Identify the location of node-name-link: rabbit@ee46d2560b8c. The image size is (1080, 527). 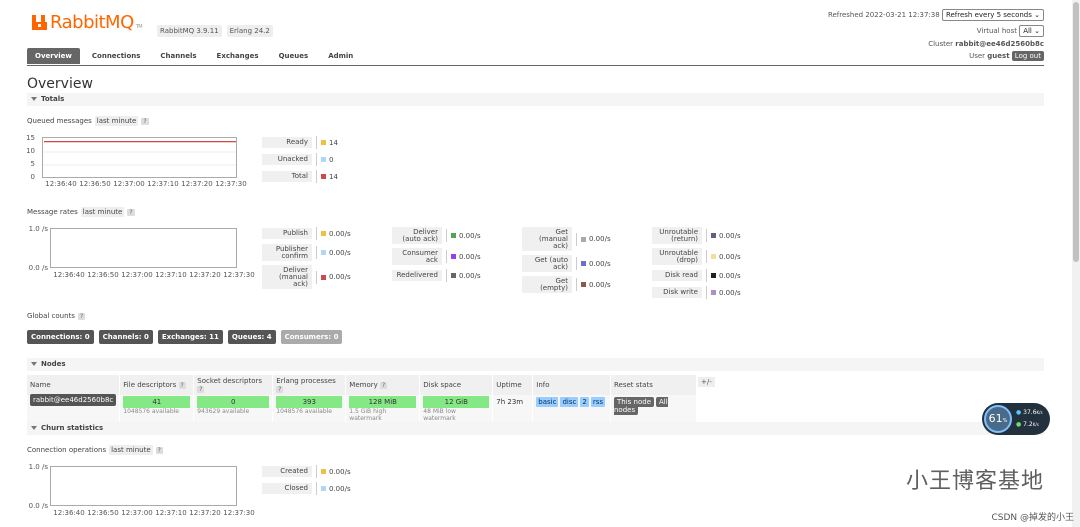
(73, 400).